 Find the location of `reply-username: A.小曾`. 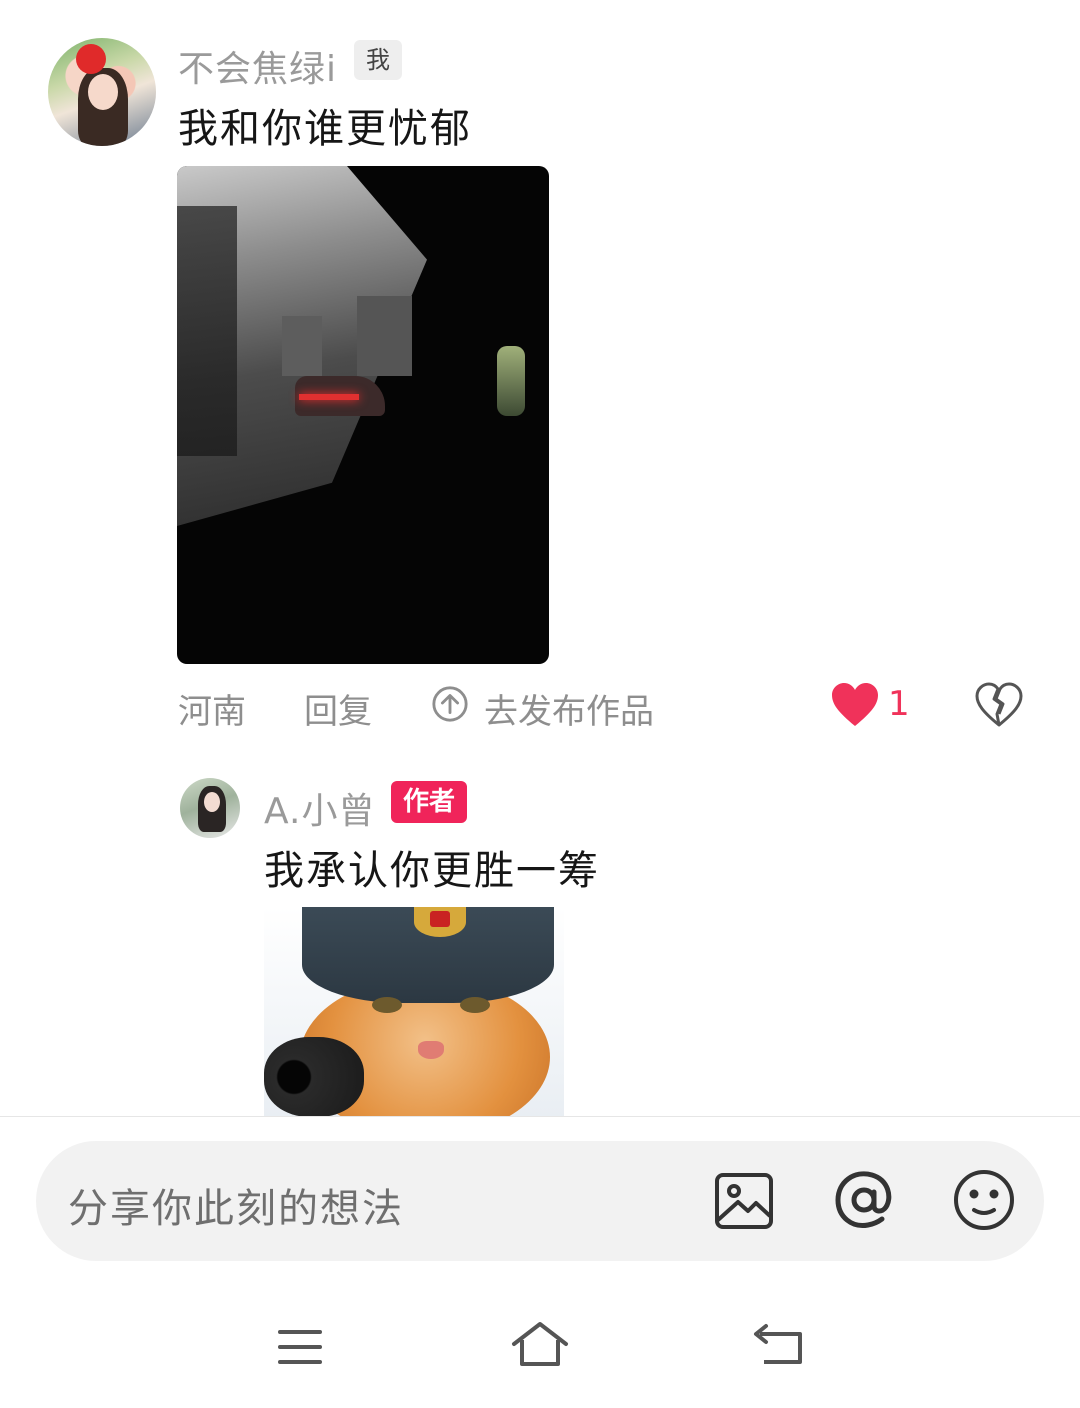

reply-username: A.小曾 is located at coordinates (319, 808).